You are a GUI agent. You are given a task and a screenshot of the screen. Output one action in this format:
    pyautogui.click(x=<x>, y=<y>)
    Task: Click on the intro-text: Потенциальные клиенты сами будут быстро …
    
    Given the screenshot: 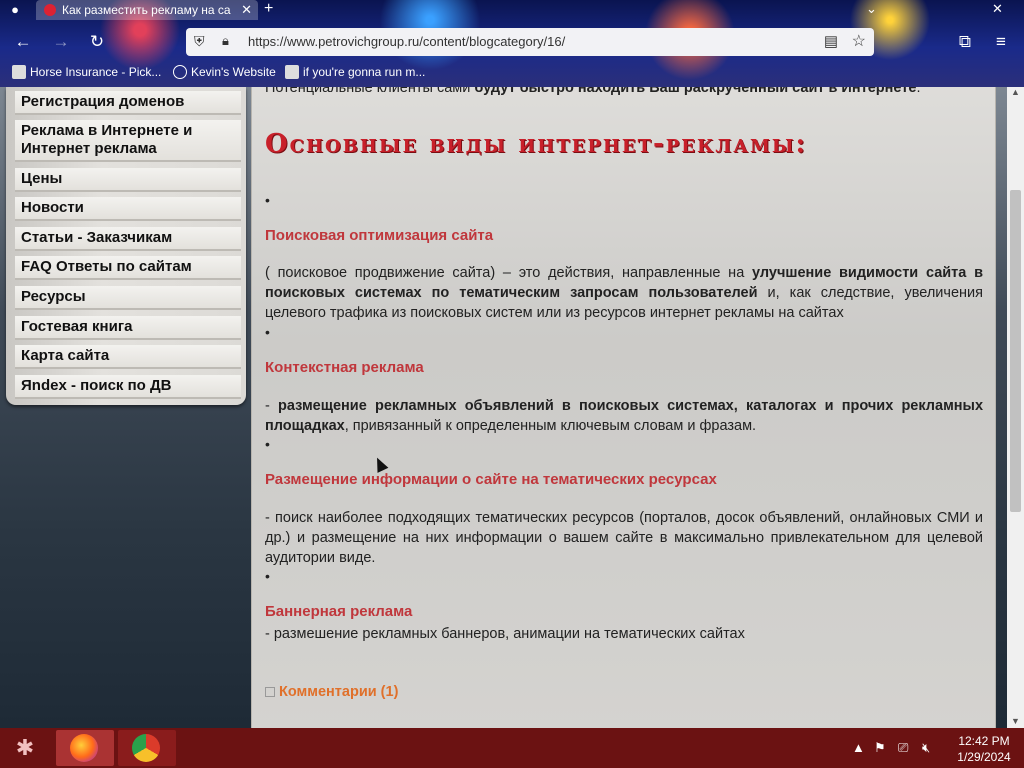 What is the action you would take?
    pyautogui.click(x=593, y=91)
    